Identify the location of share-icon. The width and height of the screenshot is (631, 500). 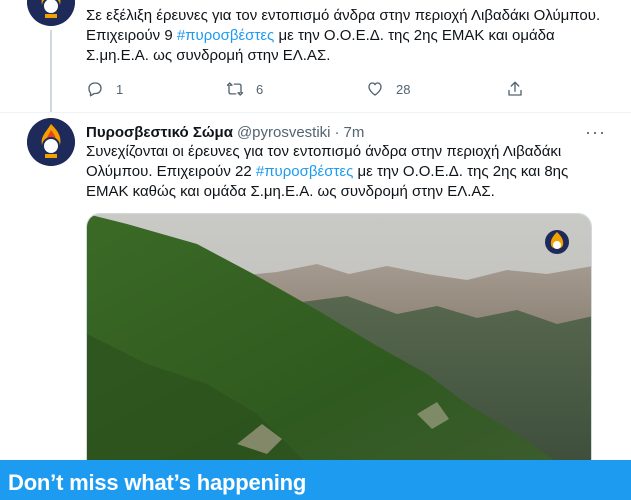
(515, 88).